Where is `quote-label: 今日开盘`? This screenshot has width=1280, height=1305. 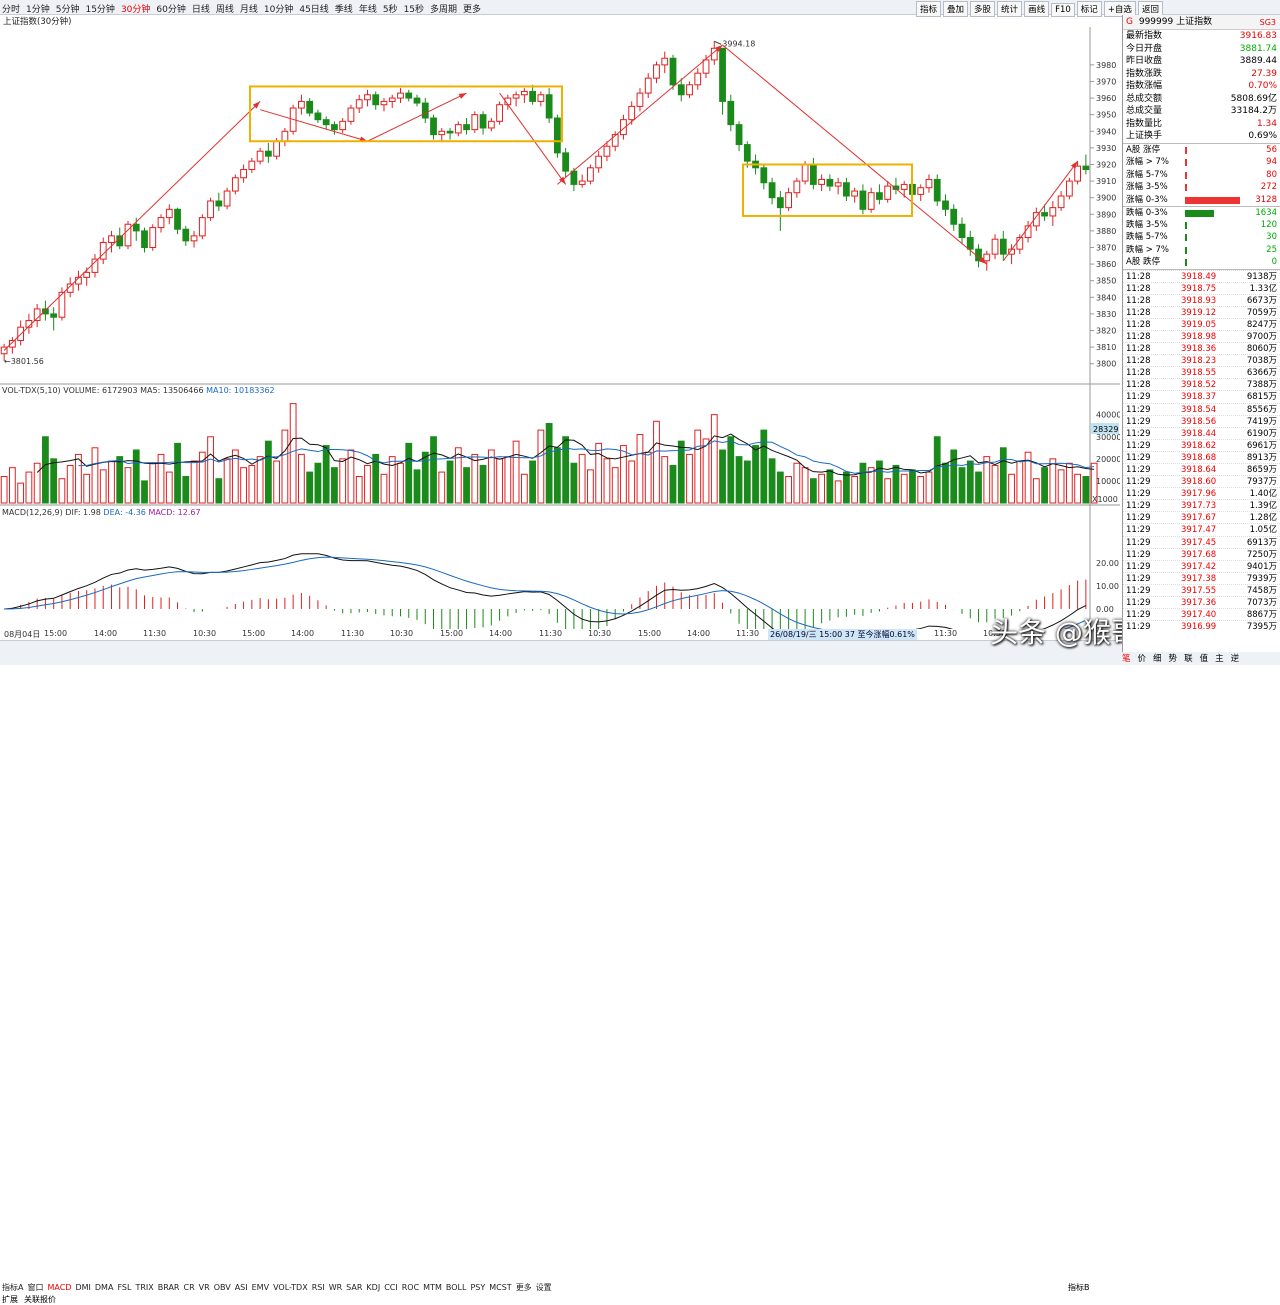
quote-label: 今日开盘 is located at coordinates (1144, 48).